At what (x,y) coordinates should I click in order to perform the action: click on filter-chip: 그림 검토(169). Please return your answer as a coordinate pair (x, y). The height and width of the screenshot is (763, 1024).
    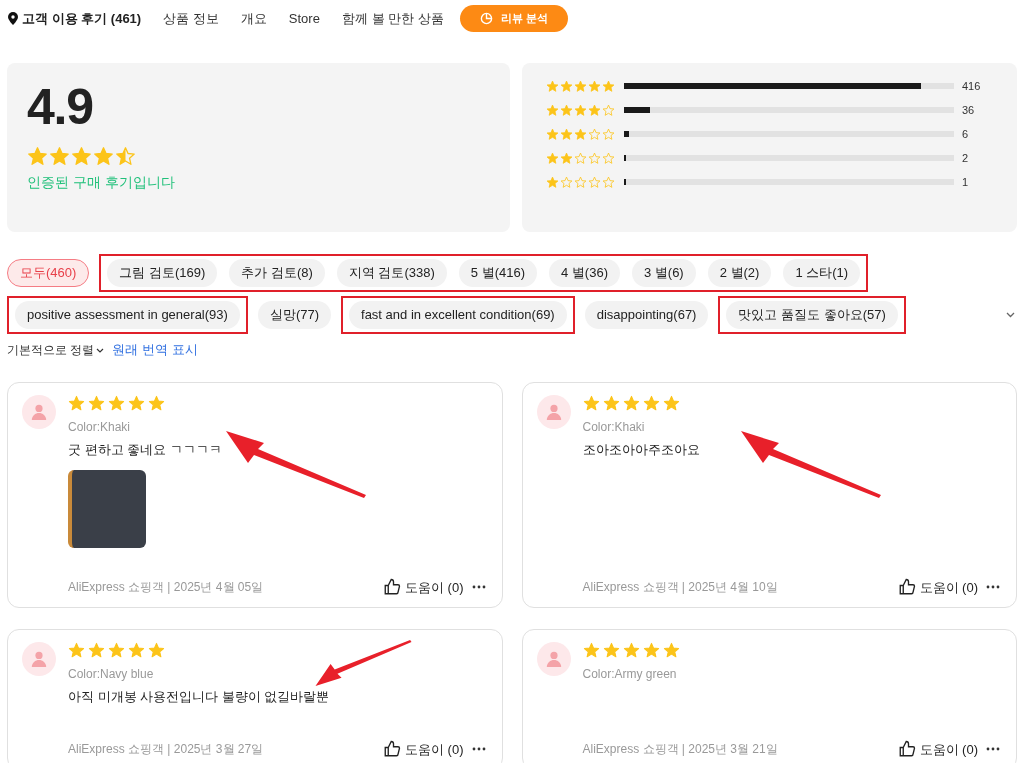
    Looking at the image, I should click on (162, 273).